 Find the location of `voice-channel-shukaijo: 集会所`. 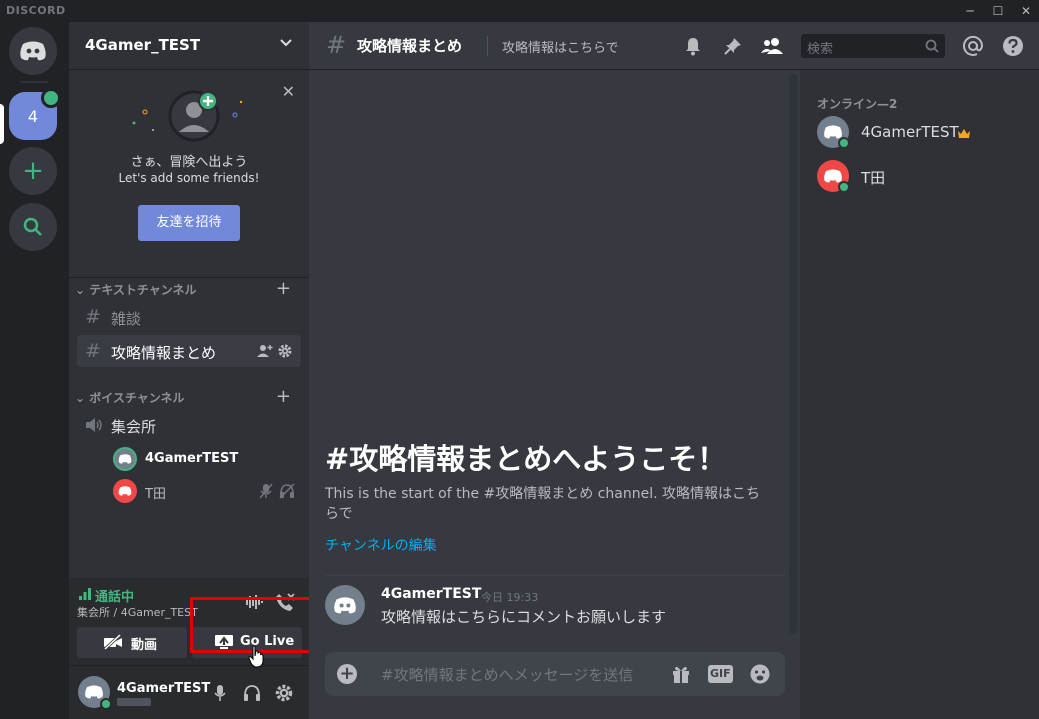

voice-channel-shukaijo: 集会所 is located at coordinates (189, 425).